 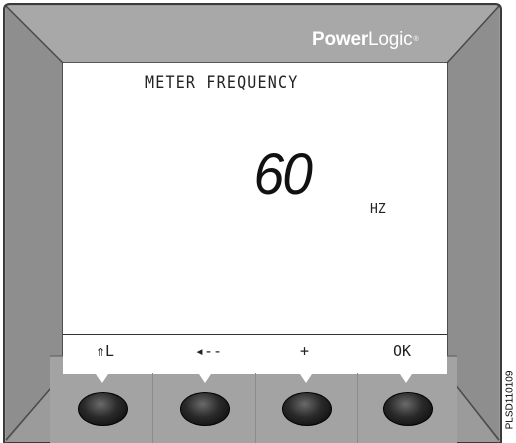 What do you see at coordinates (222, 82) in the screenshot?
I see `screen-title: METER FREQUENCY` at bounding box center [222, 82].